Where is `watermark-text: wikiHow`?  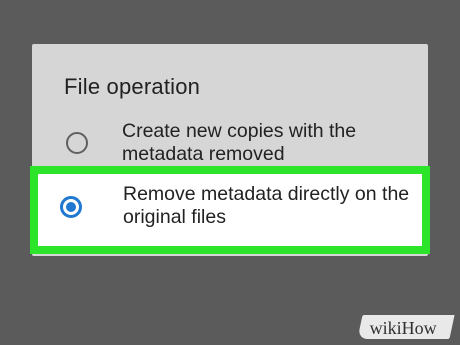 watermark-text: wikiHow is located at coordinates (403, 328).